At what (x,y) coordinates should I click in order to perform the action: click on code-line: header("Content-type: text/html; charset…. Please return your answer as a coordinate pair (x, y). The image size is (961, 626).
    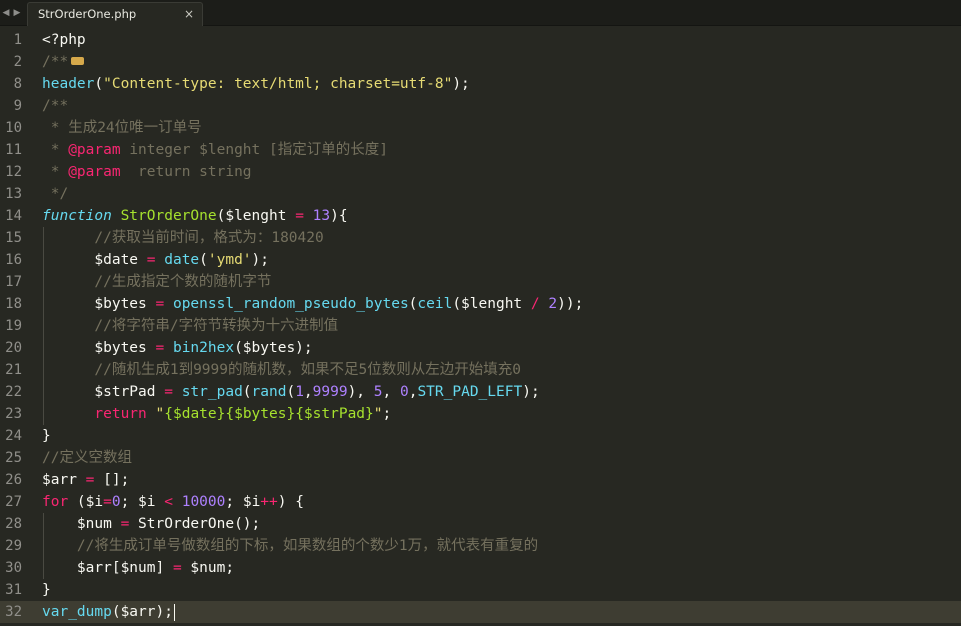
    Looking at the image, I should click on (501, 84).